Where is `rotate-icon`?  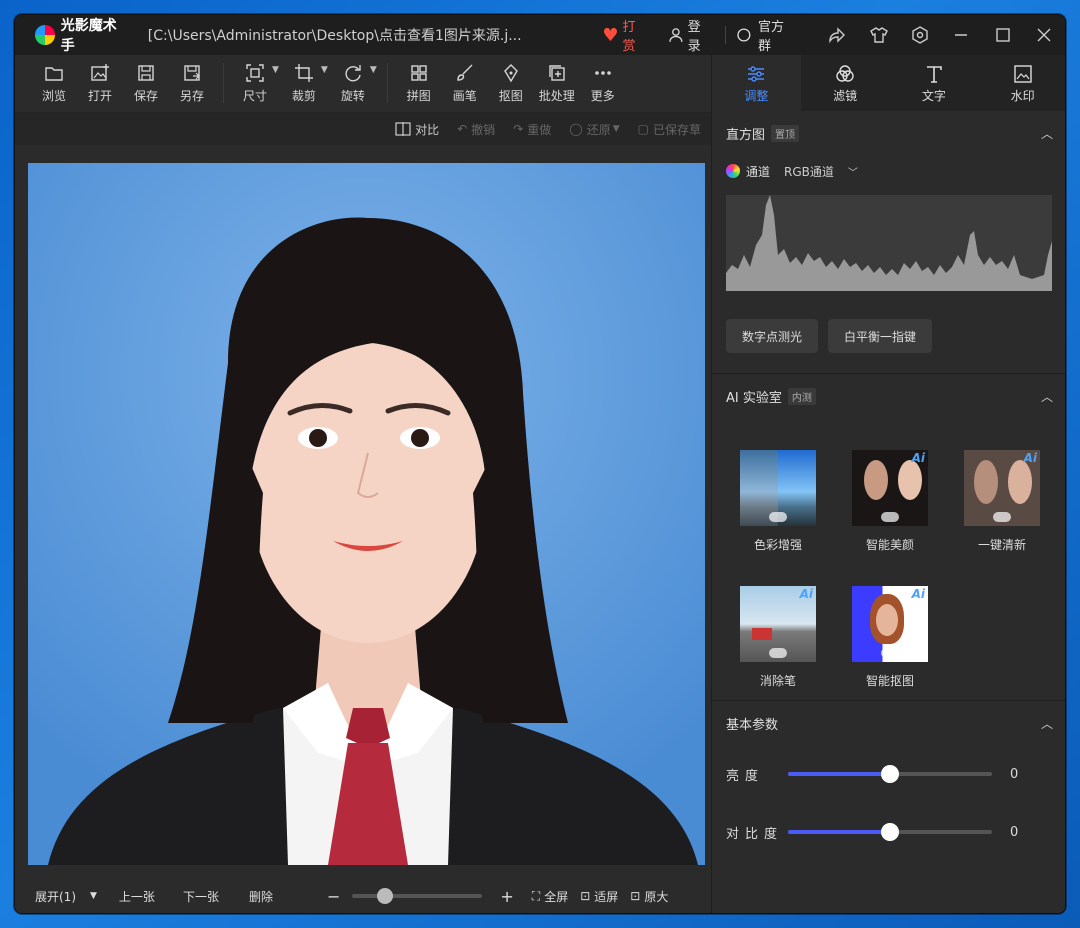
rotate-icon is located at coordinates (353, 73).